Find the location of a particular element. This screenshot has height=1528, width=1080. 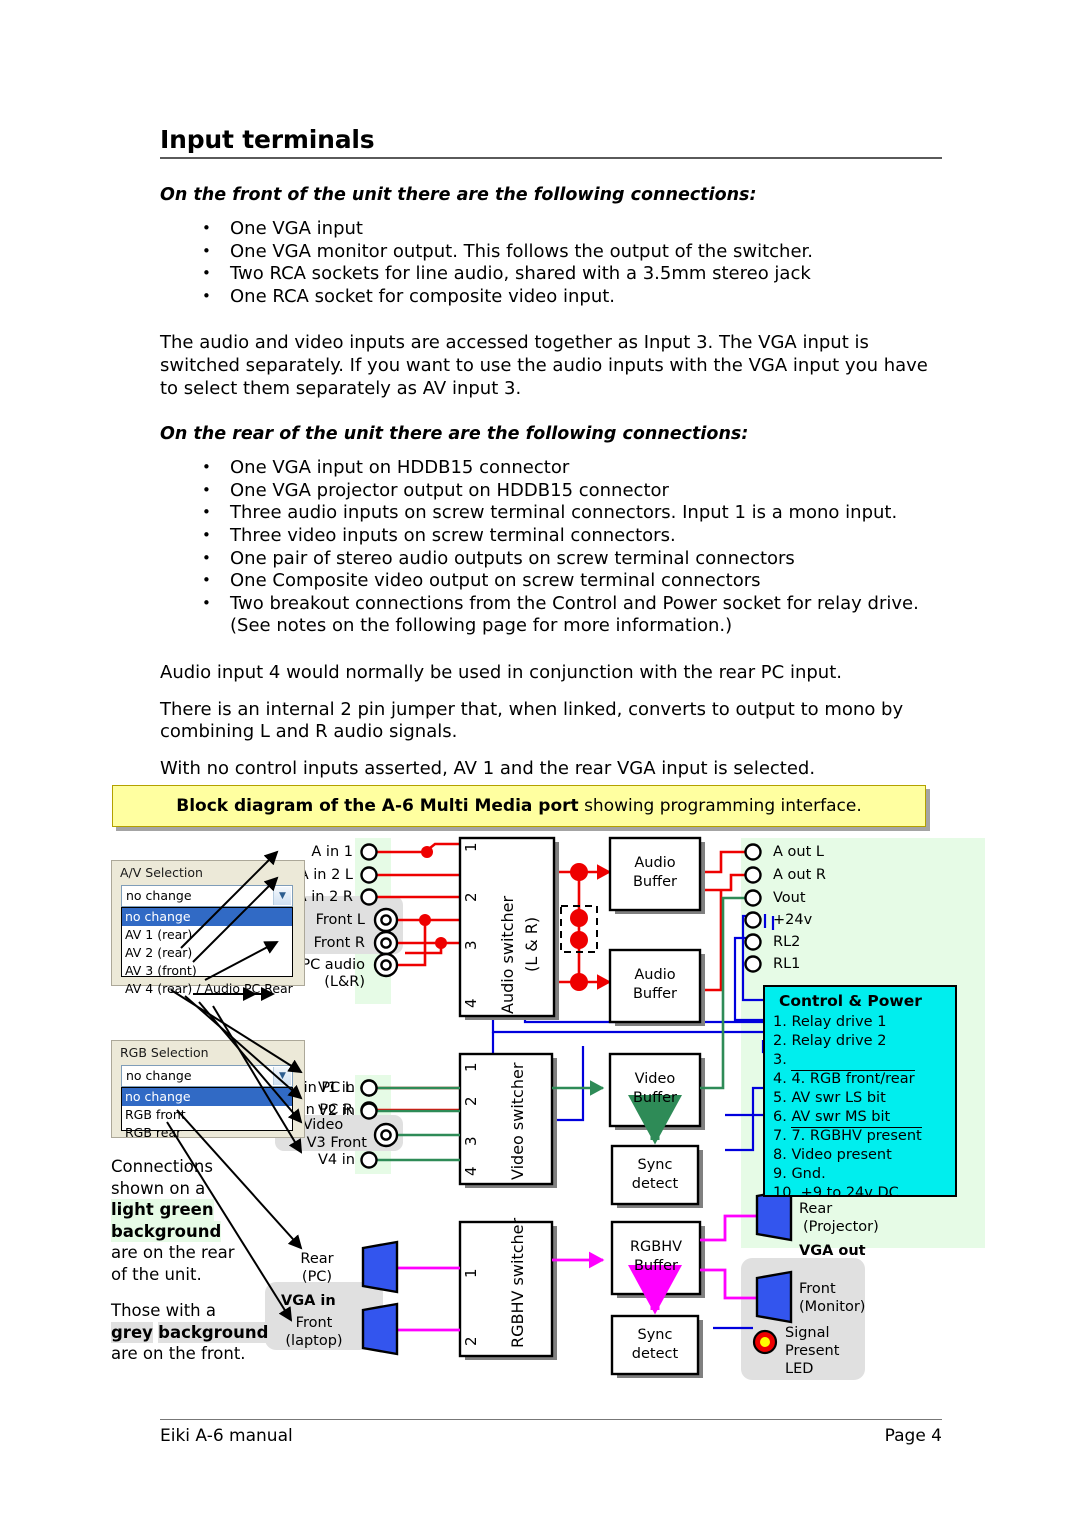

footer-right: Page 4 is located at coordinates (913, 1436).